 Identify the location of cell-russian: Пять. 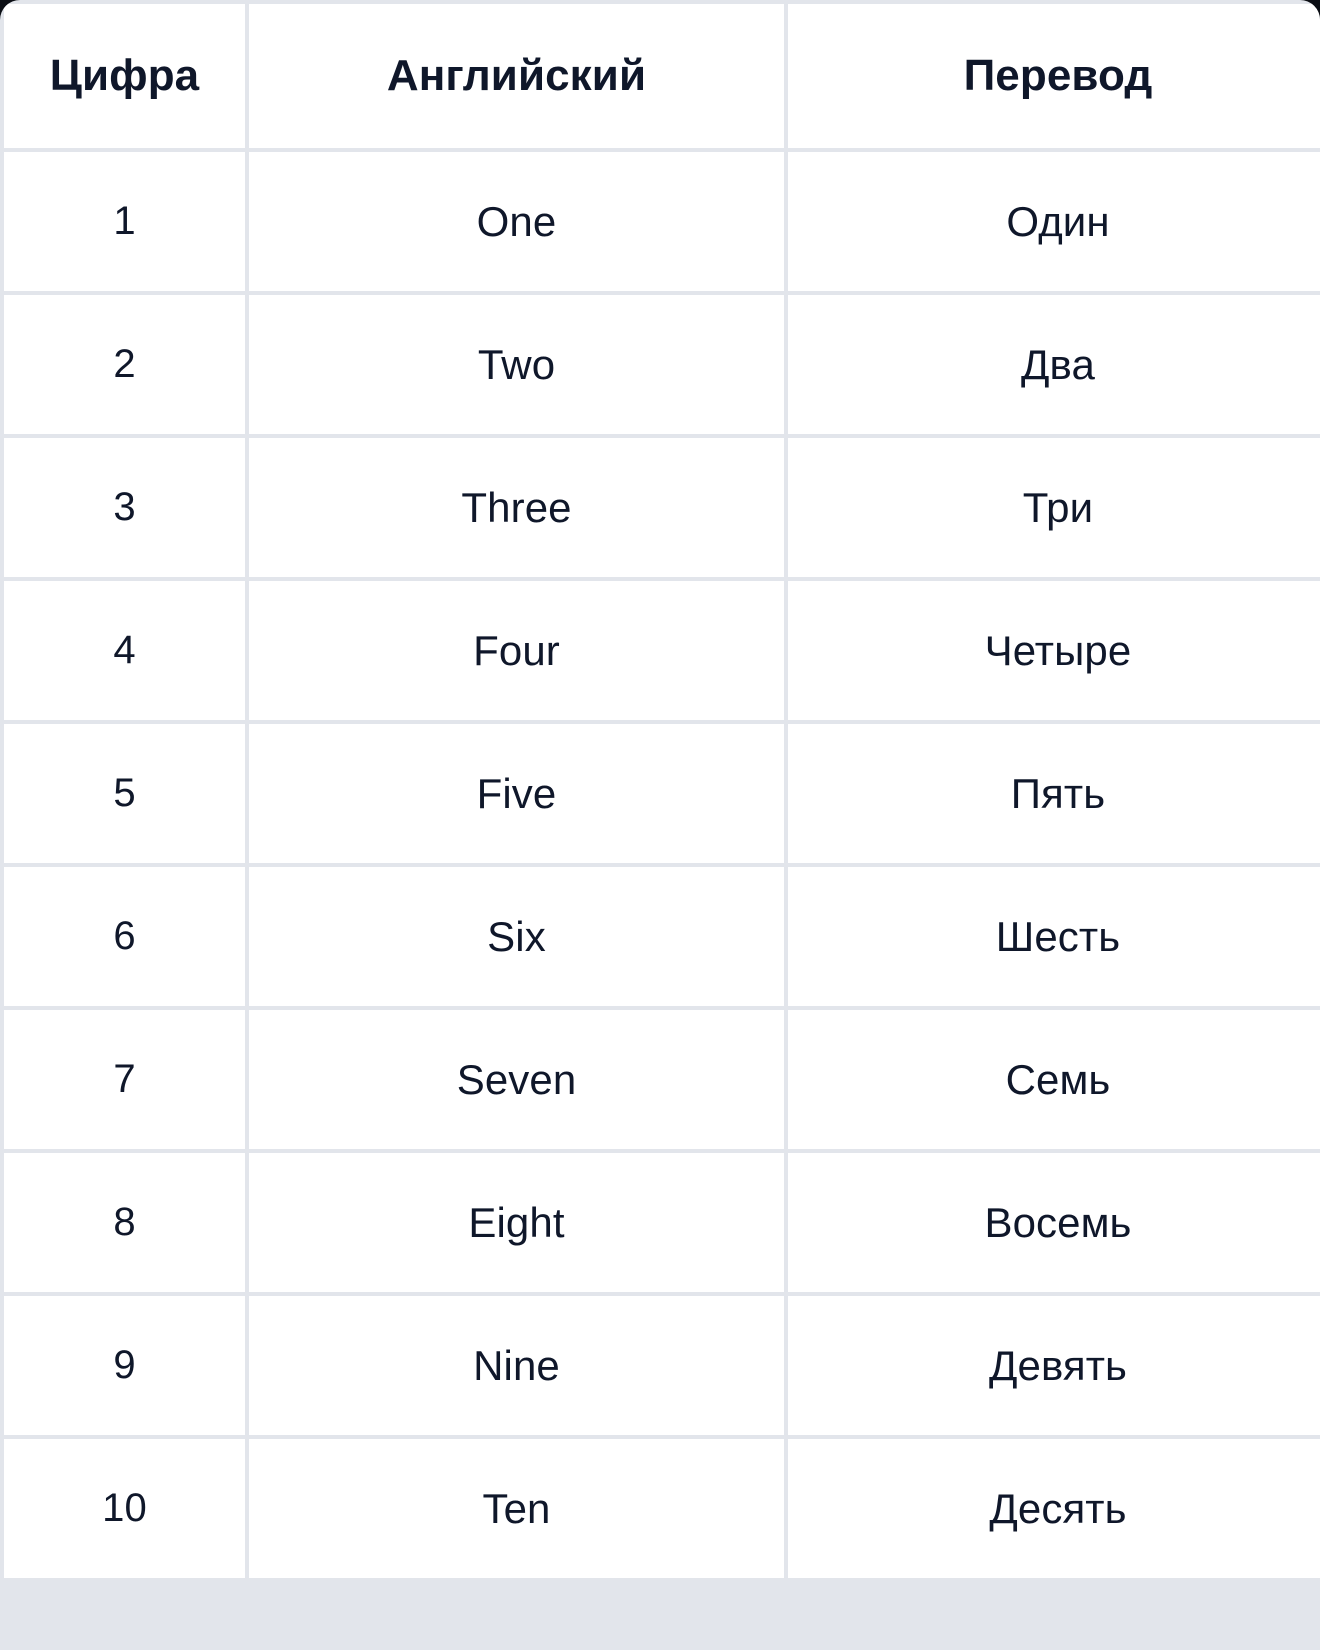
(1054, 793).